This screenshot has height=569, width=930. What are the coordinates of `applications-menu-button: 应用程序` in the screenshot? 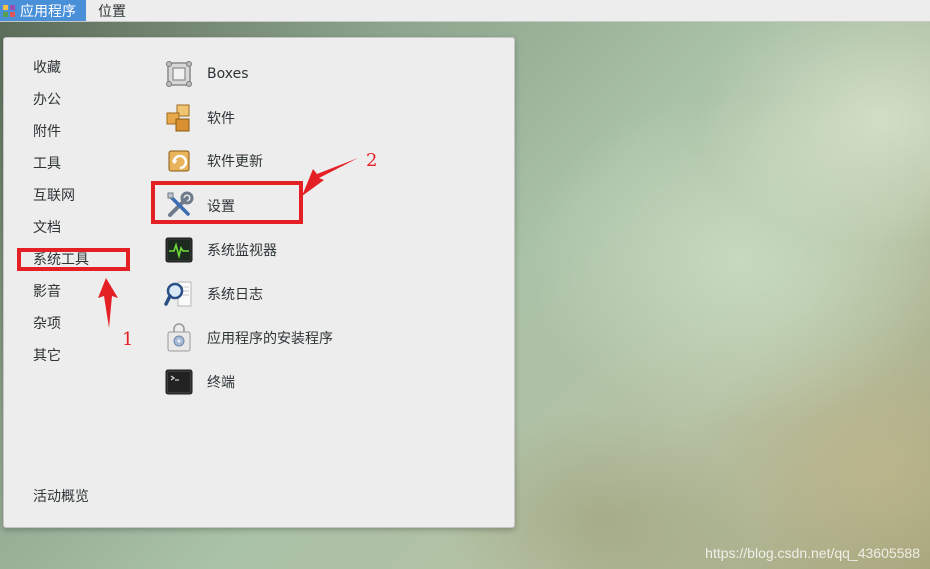 It's located at (43, 10).